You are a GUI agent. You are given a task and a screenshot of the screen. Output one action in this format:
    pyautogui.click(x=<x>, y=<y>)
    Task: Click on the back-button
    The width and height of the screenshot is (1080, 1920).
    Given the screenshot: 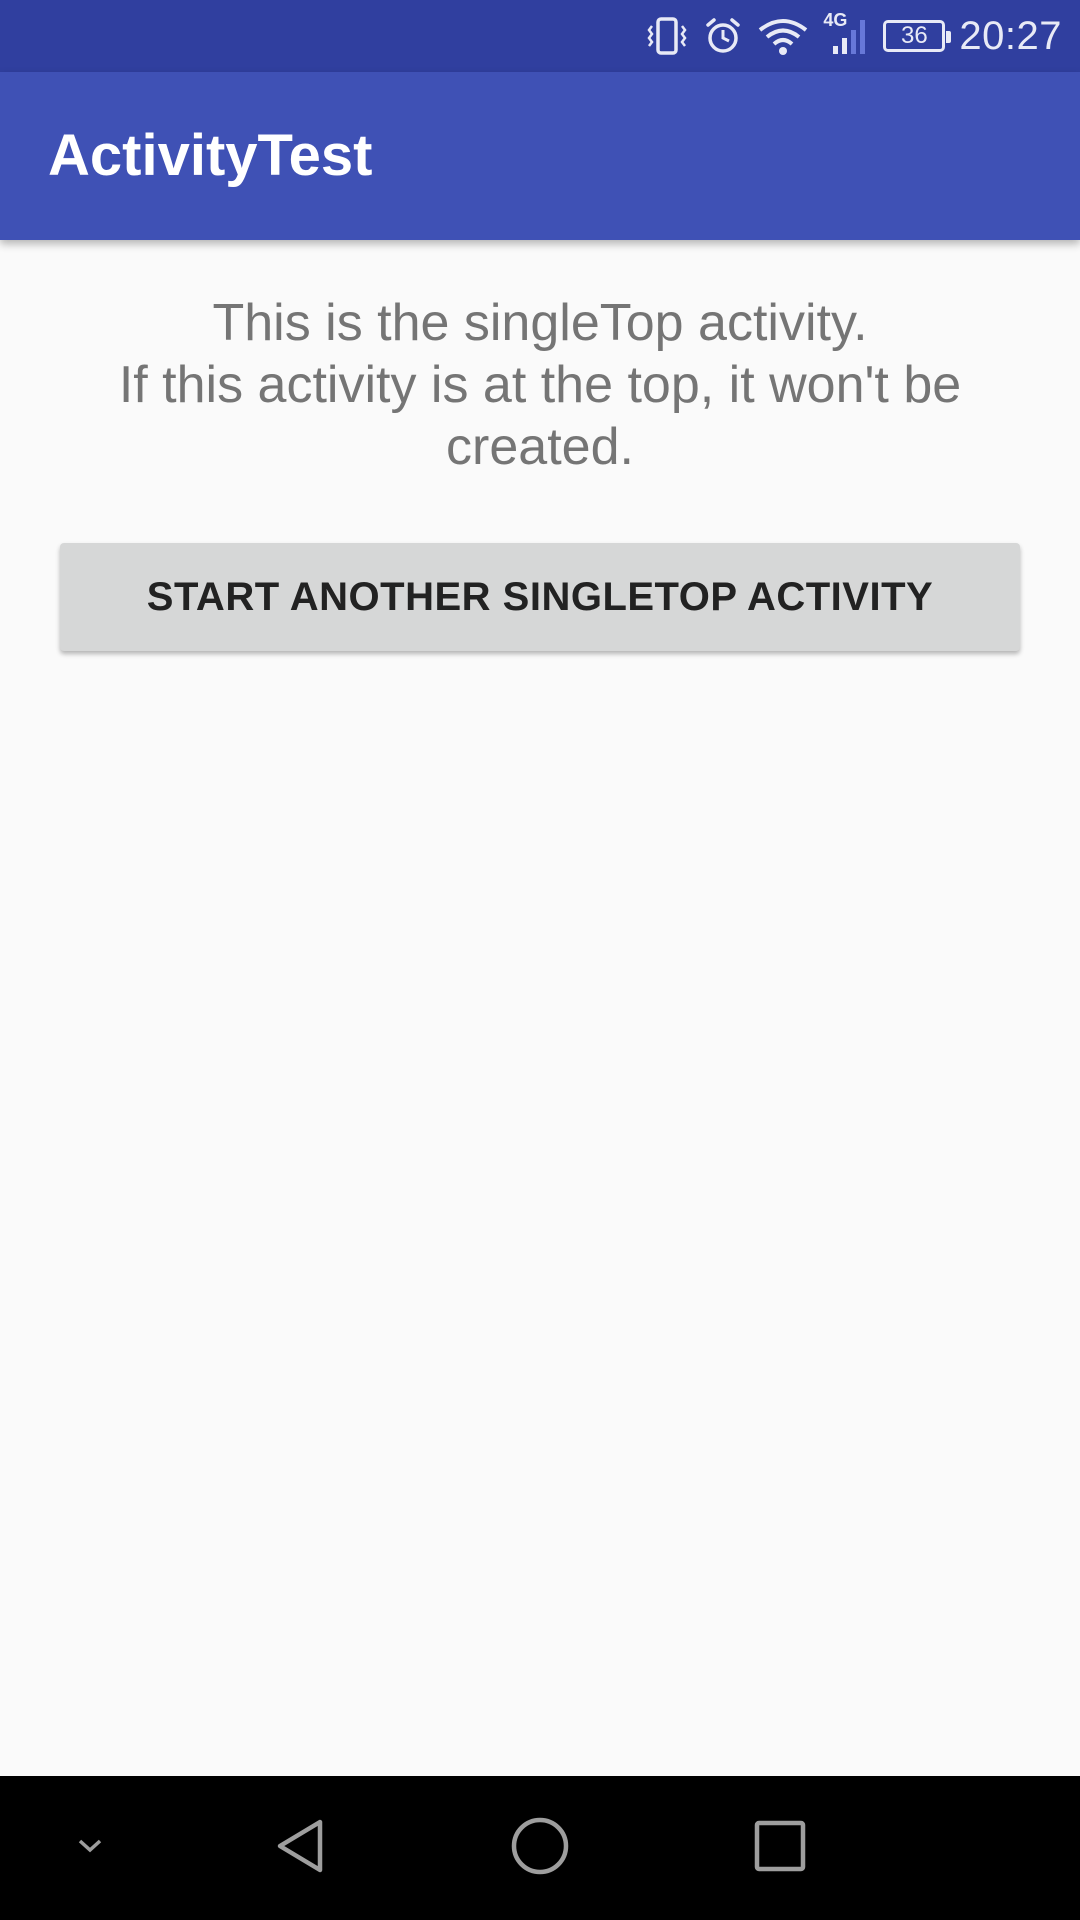 What is the action you would take?
    pyautogui.click(x=300, y=1848)
    